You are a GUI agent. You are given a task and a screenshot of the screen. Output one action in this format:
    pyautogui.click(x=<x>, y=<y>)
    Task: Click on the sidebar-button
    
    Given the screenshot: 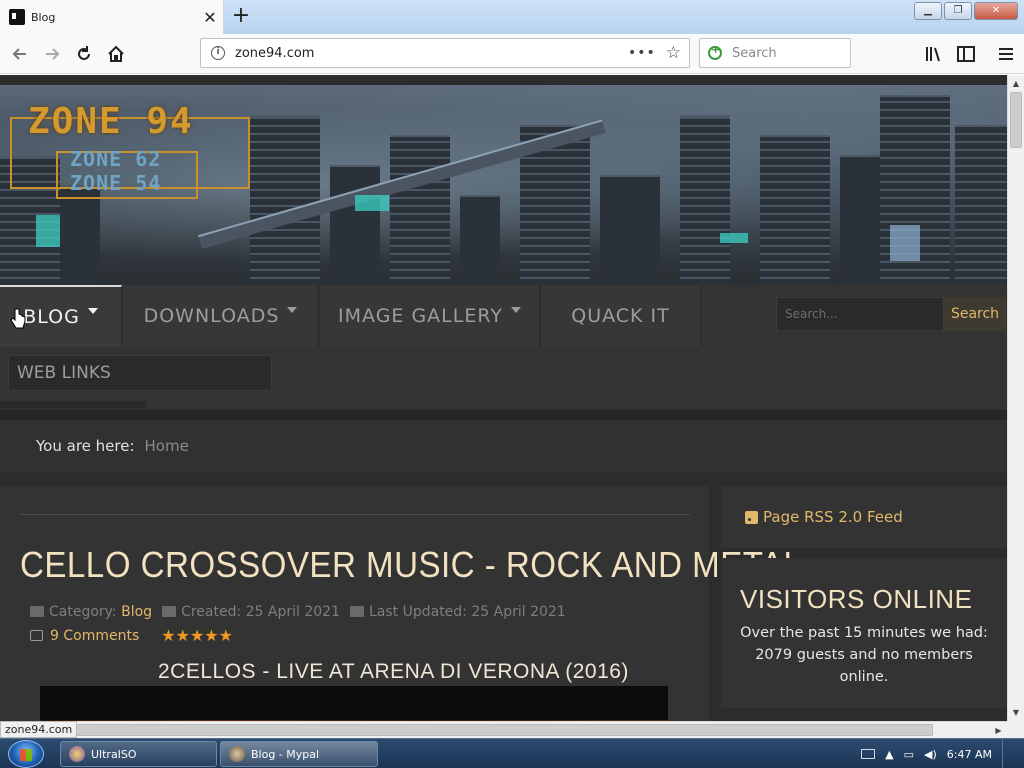 What is the action you would take?
    pyautogui.click(x=966, y=54)
    